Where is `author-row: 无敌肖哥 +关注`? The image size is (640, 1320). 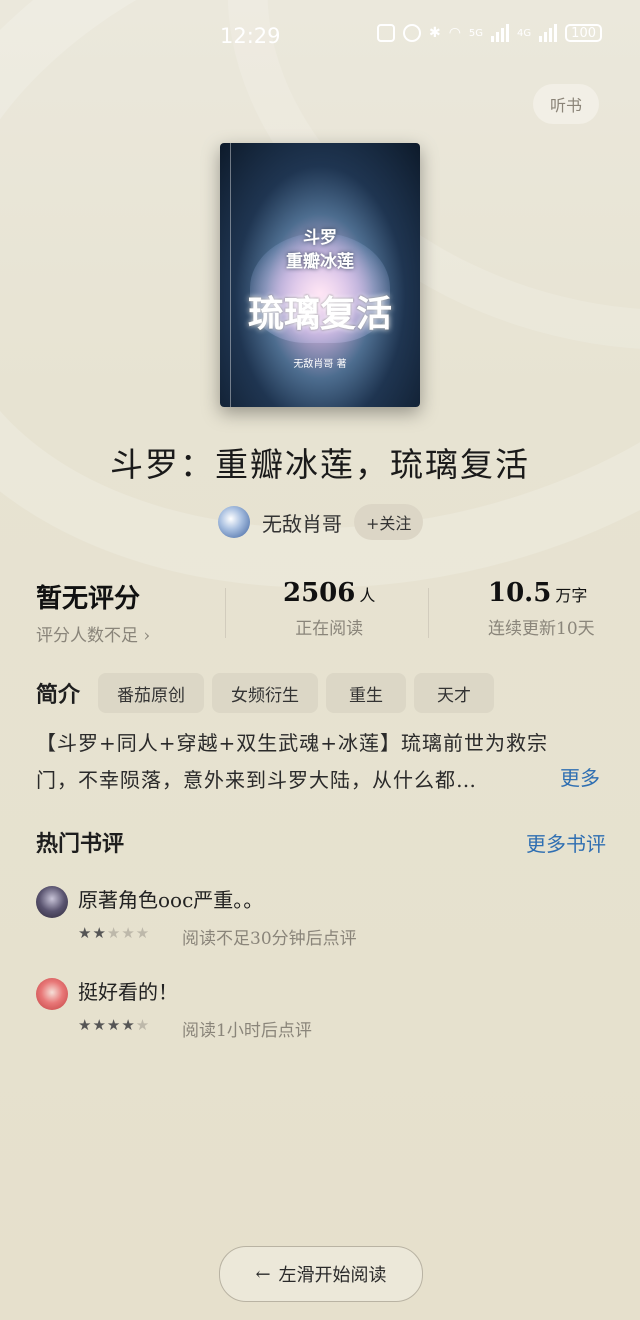
author-row: 无敌肖哥 +关注 is located at coordinates (321, 522).